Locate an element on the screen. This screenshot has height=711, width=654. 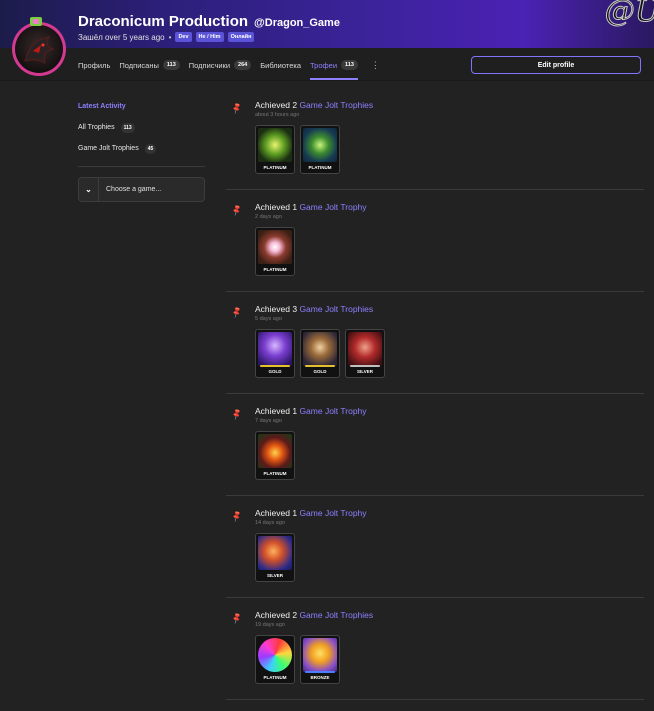
avatar is located at coordinates (39, 49).